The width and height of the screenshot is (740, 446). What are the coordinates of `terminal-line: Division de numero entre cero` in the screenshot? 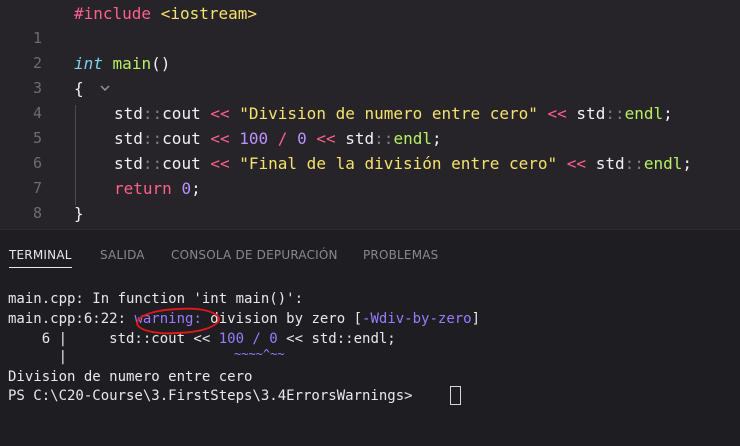 It's located at (130, 377).